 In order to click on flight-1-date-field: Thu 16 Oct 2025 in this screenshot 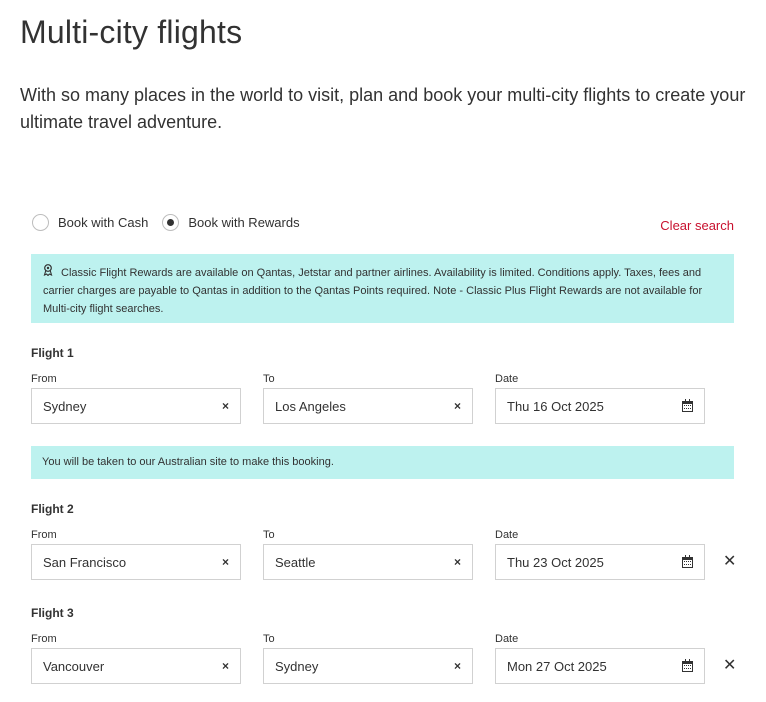, I will do `click(600, 406)`.